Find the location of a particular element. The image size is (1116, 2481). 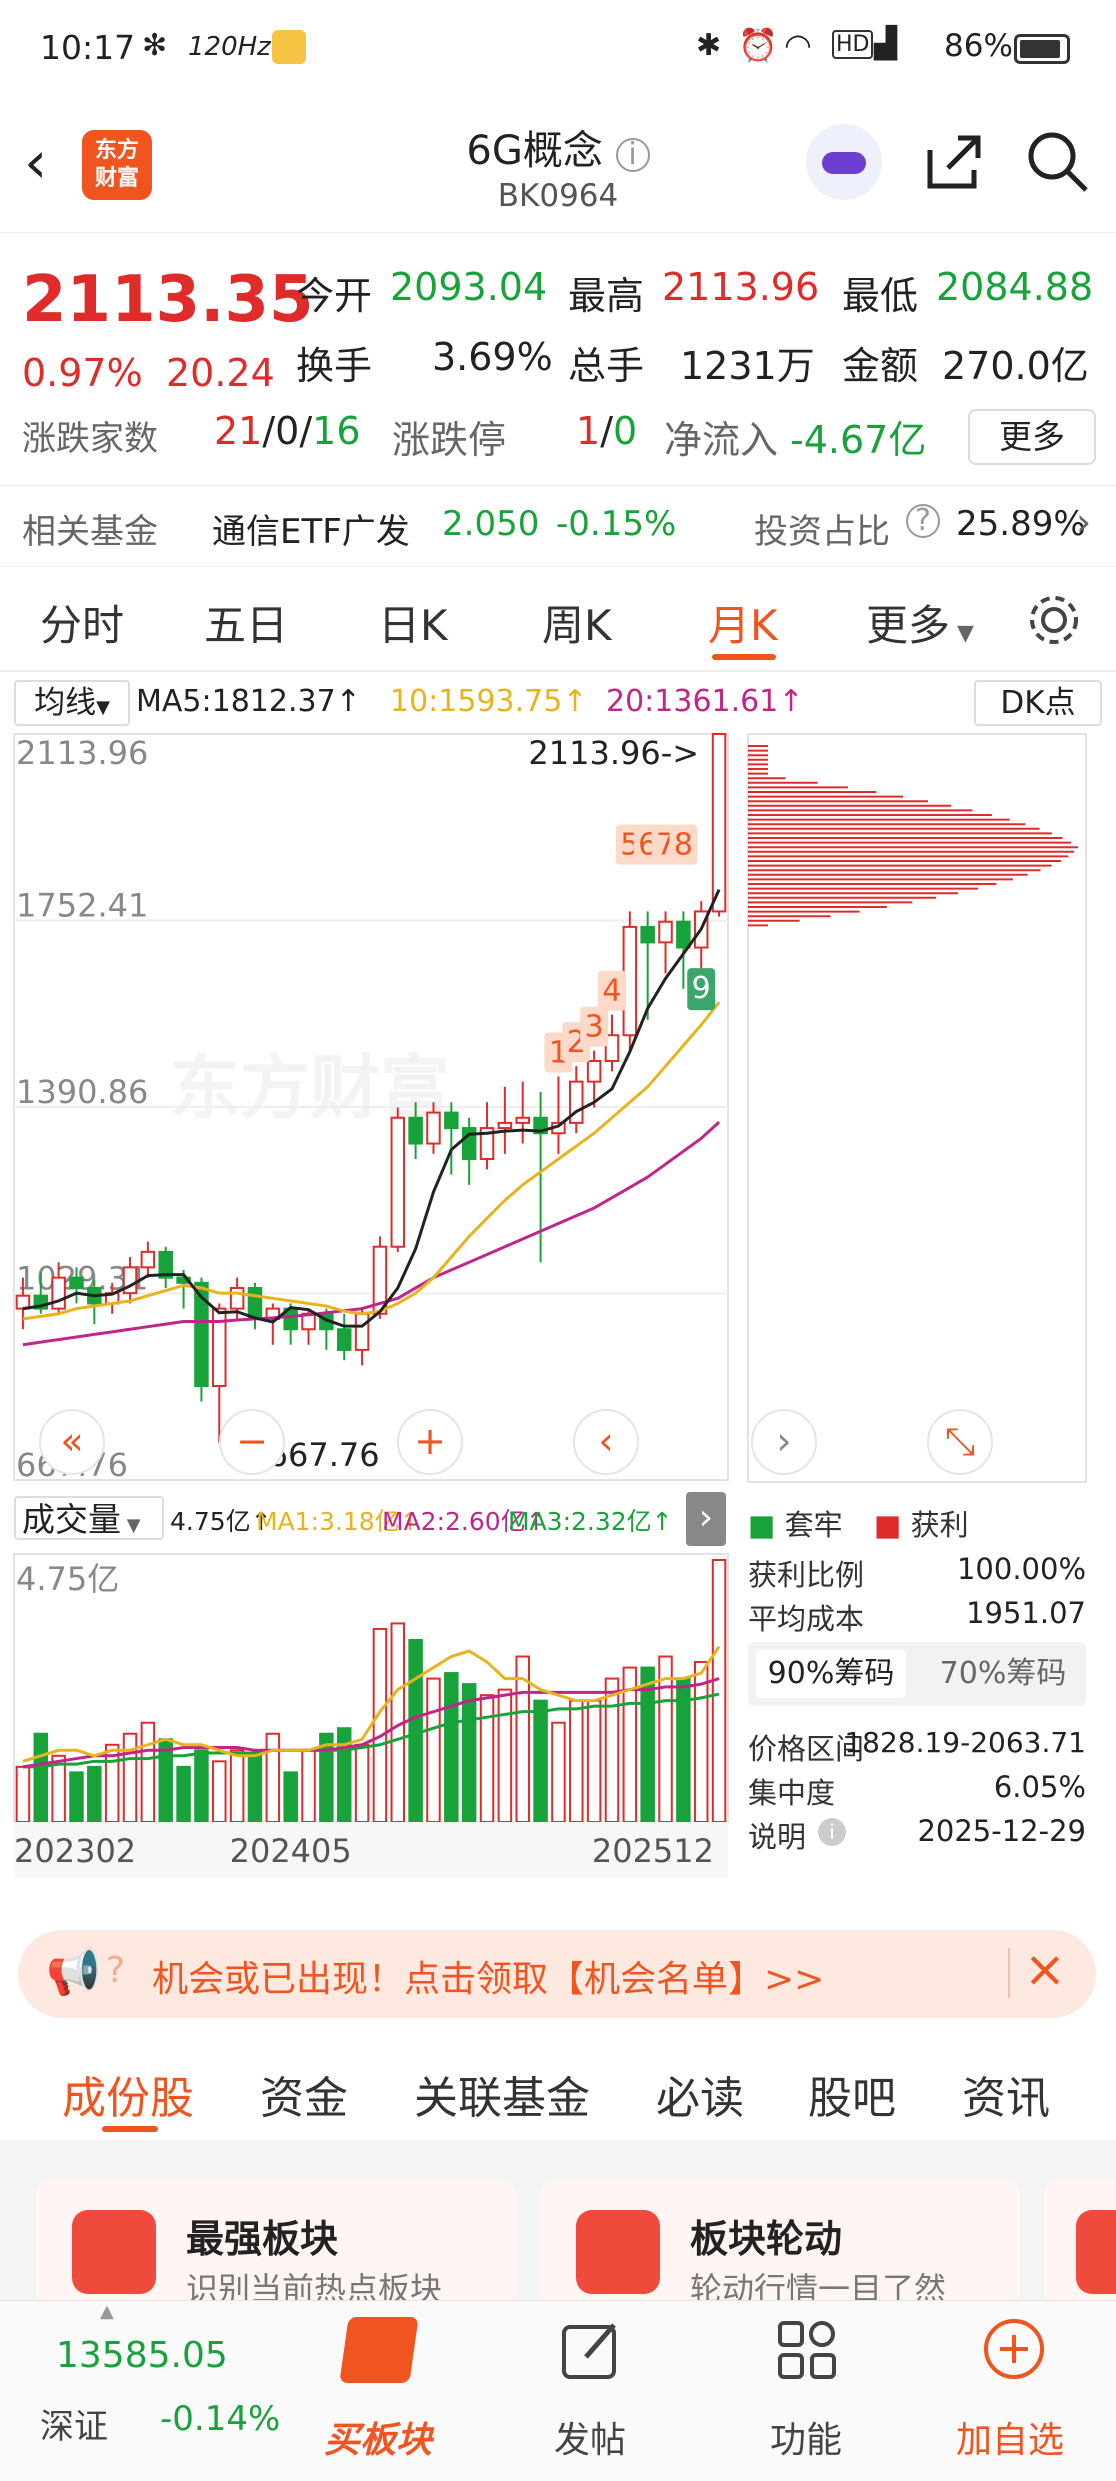

flat-count: 0 is located at coordinates (287, 431).